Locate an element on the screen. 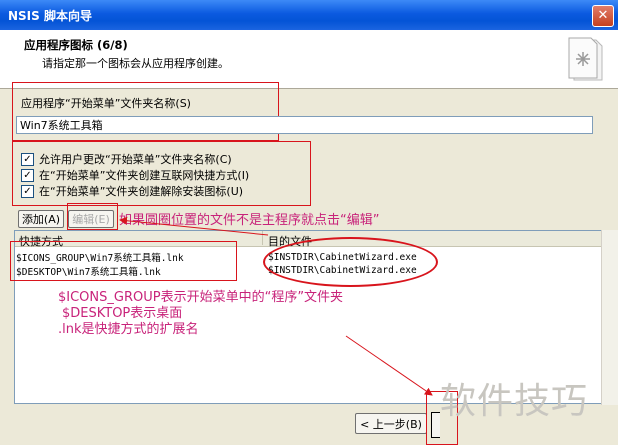 The width and height of the screenshot is (618, 445). highlight-shortcut-box is located at coordinates (123, 261).